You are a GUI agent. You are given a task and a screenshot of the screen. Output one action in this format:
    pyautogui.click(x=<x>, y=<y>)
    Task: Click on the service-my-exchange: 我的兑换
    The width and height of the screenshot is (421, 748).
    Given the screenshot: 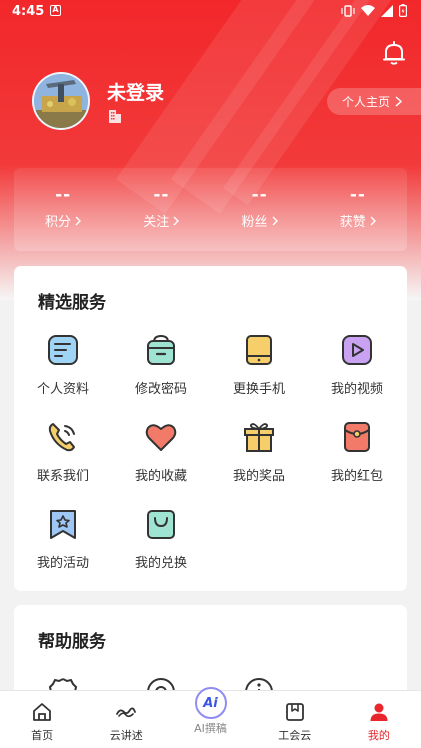 What is the action you would take?
    pyautogui.click(x=161, y=542)
    